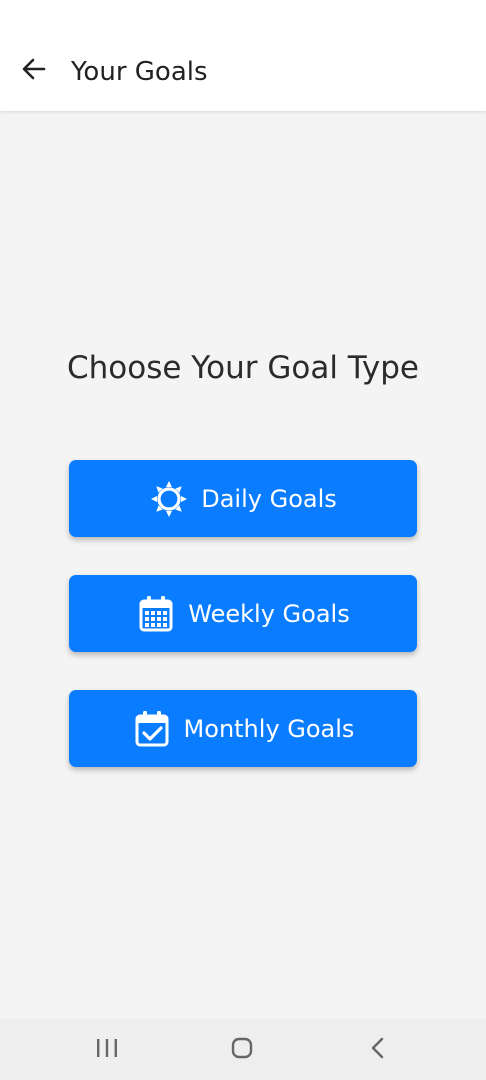 This screenshot has width=486, height=1080. What do you see at coordinates (152, 729) in the screenshot?
I see `calendar-check-icon` at bounding box center [152, 729].